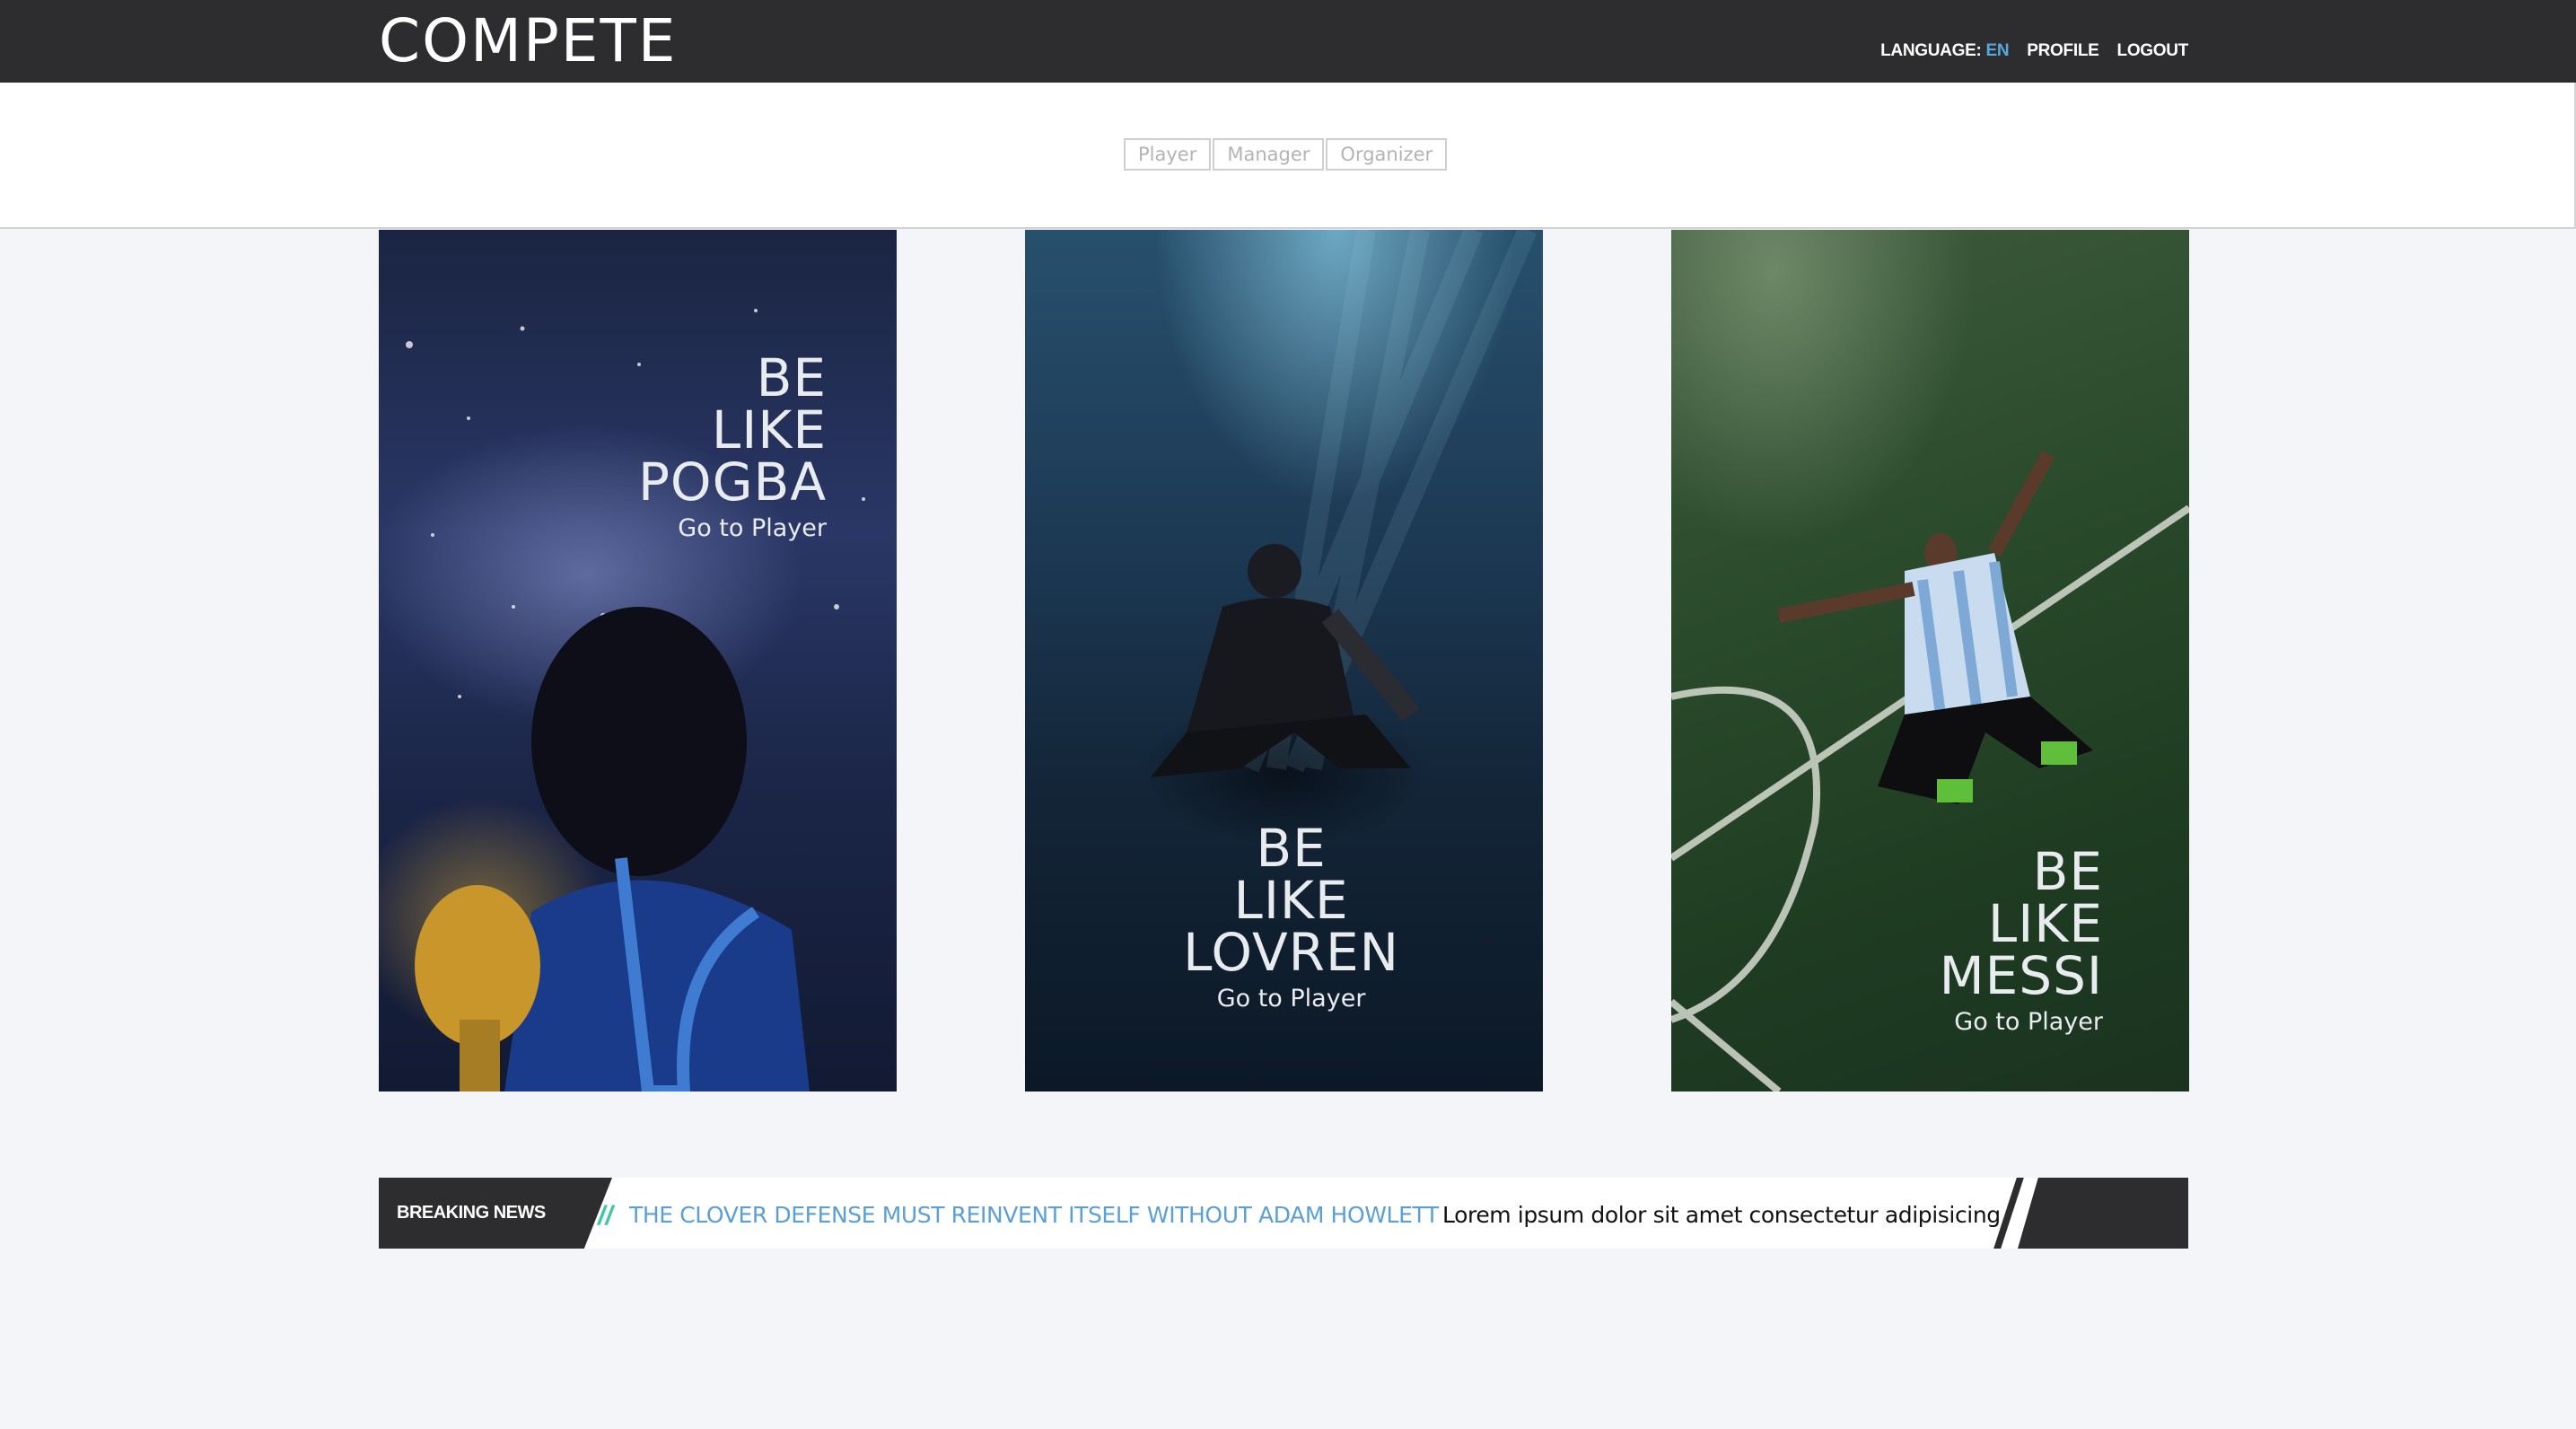 This screenshot has width=2576, height=1429. I want to click on player-artwork, so click(1930, 771).